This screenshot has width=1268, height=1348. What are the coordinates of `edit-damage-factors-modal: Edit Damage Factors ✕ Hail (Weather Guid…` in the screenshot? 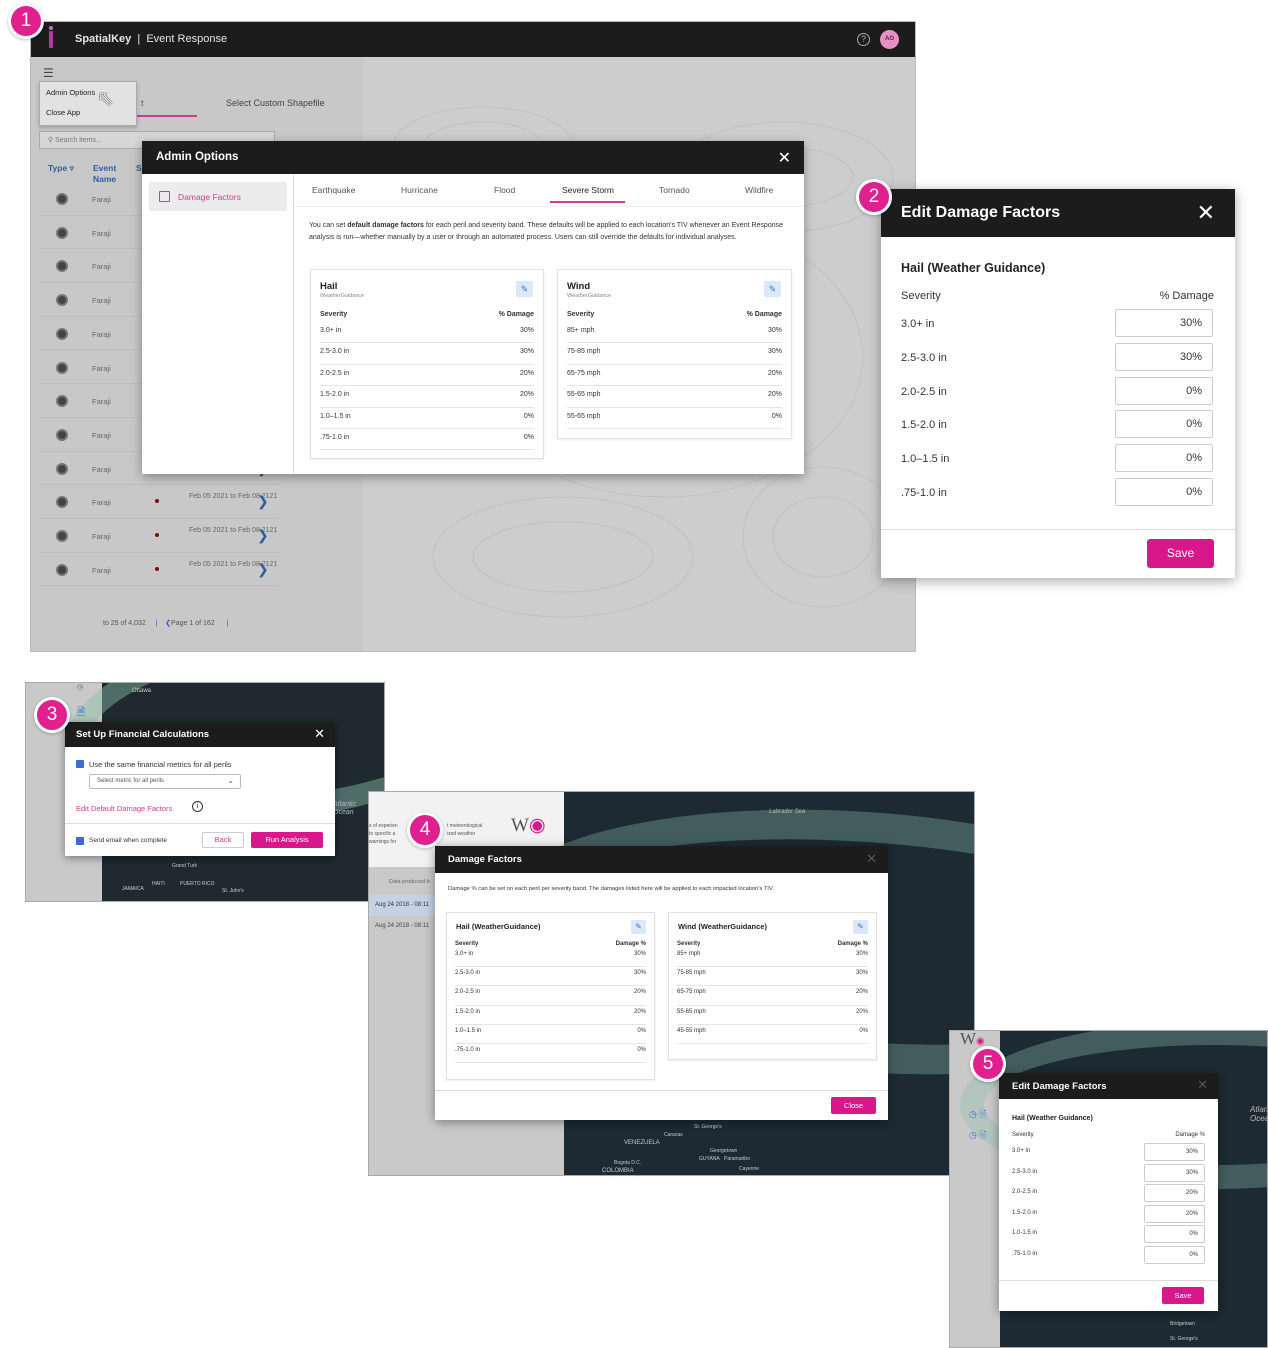 It's located at (1108, 1192).